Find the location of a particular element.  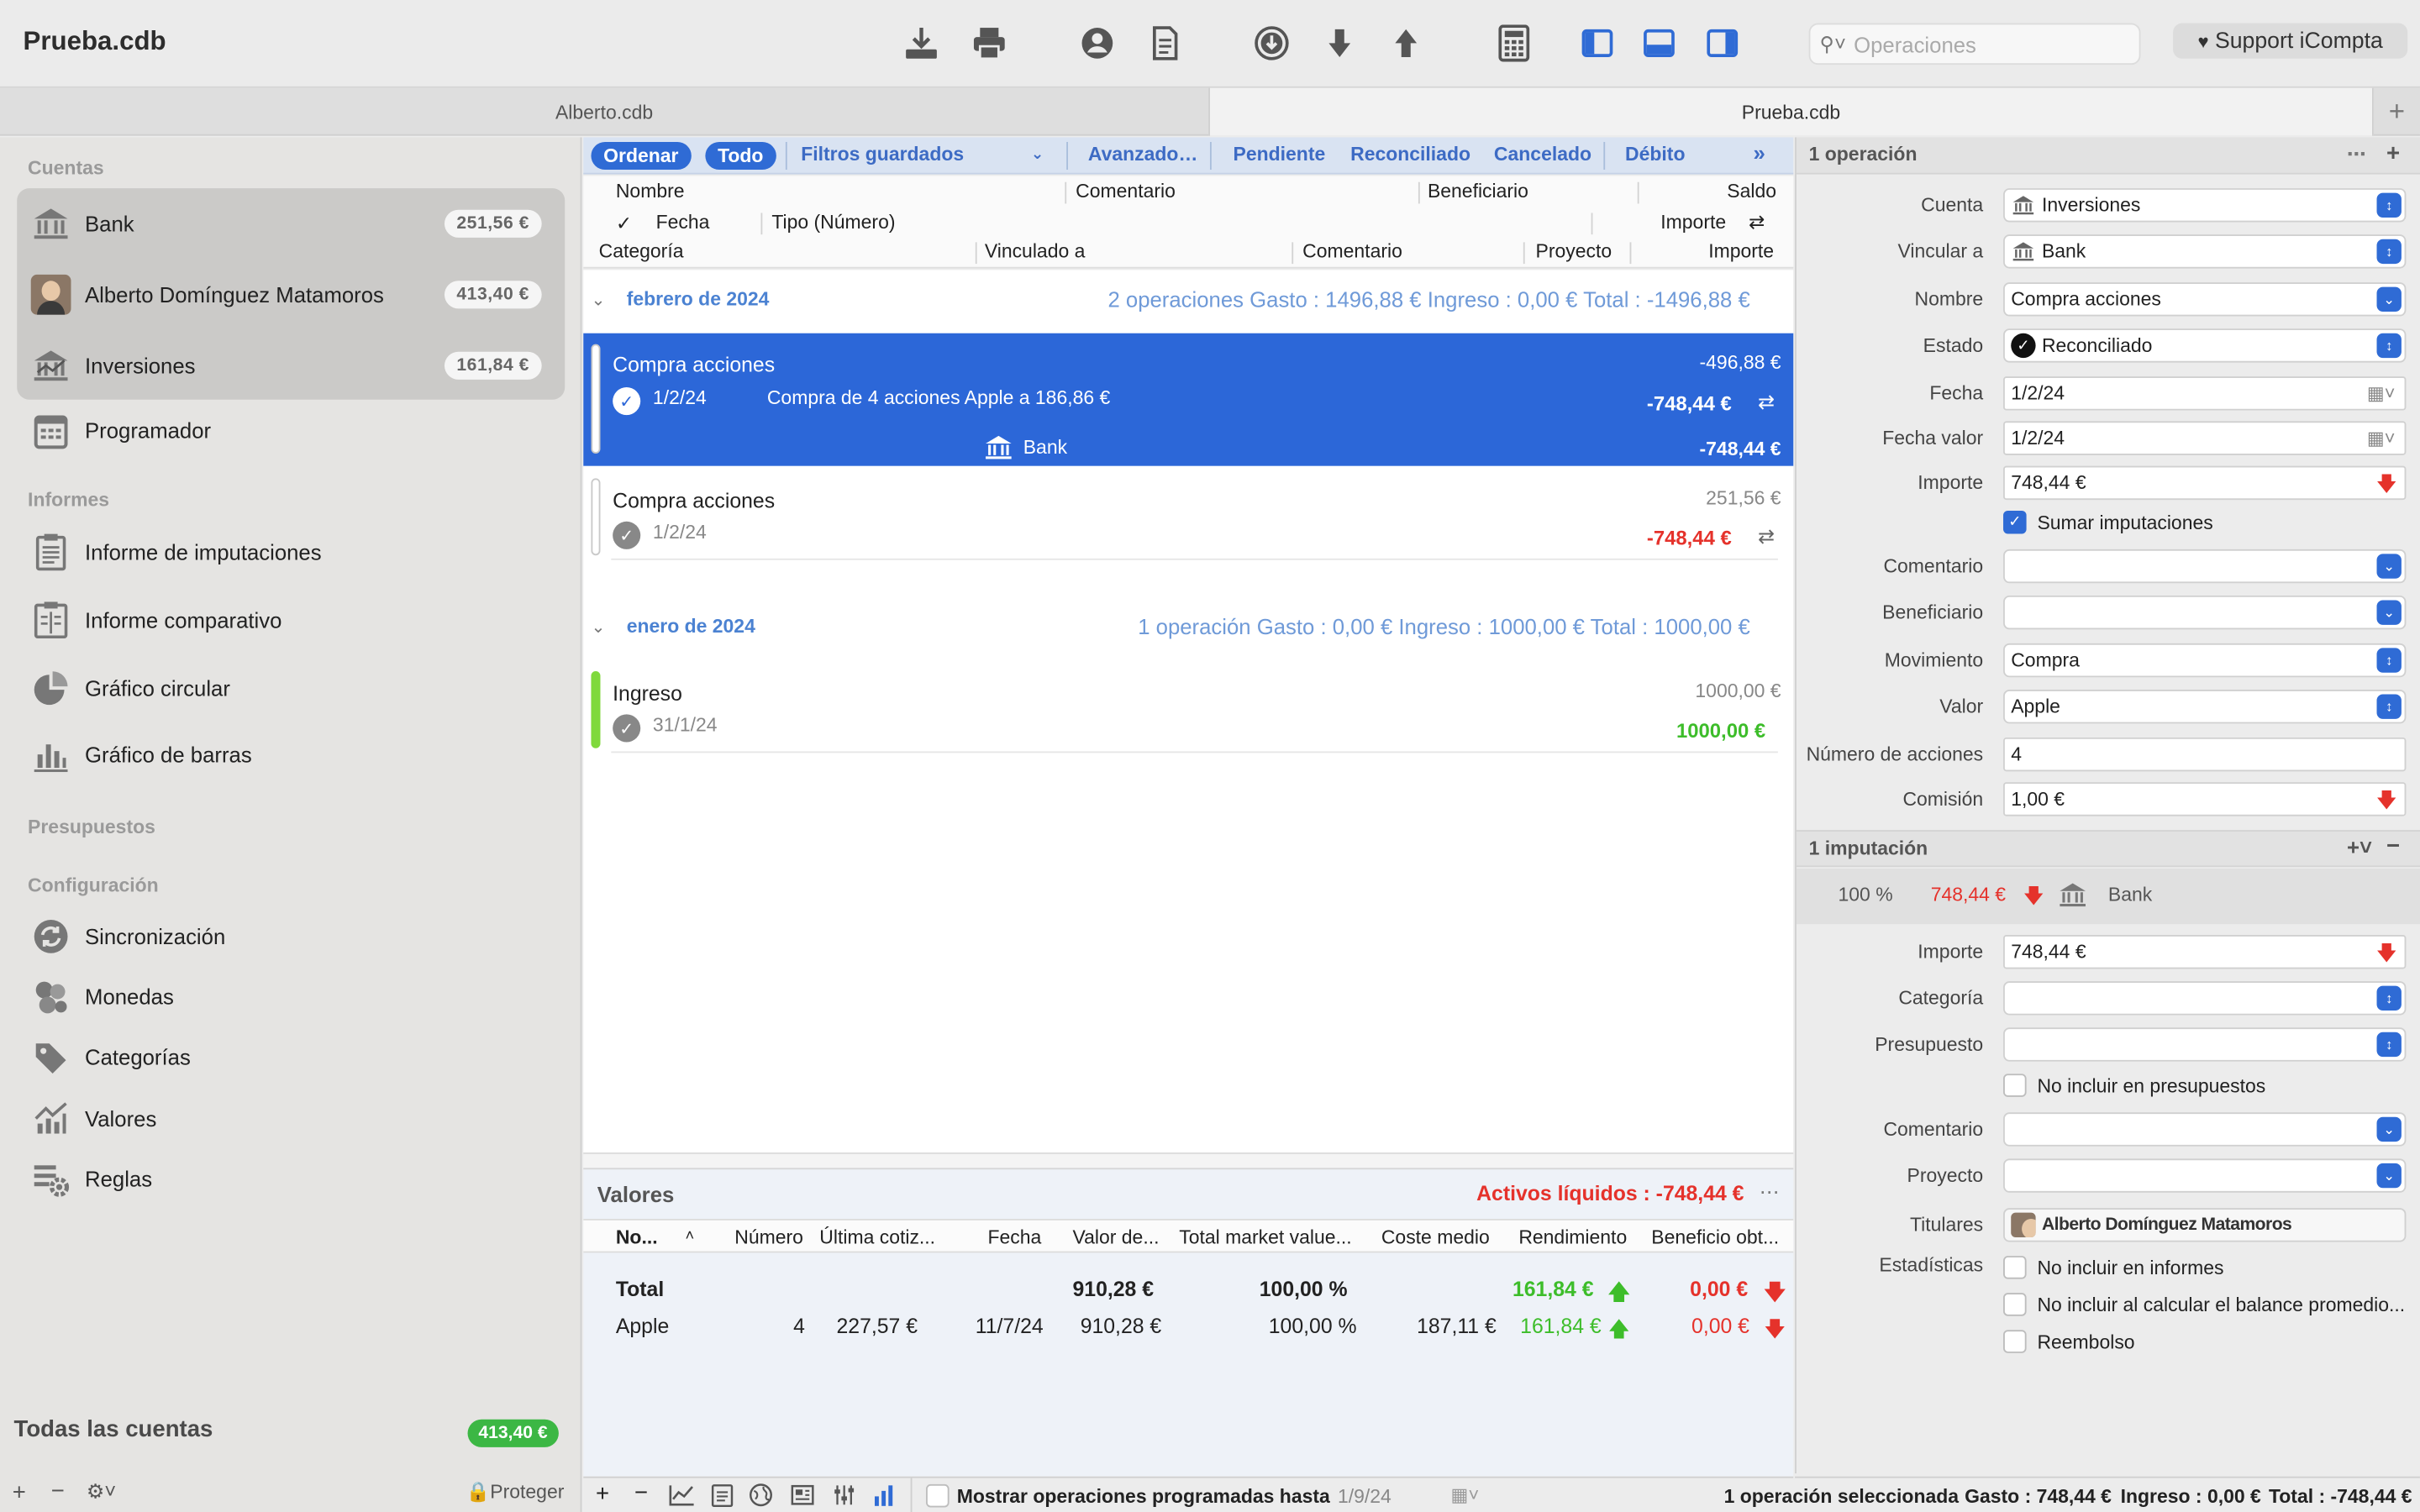

expand-filters-icon: » is located at coordinates (1759, 152).